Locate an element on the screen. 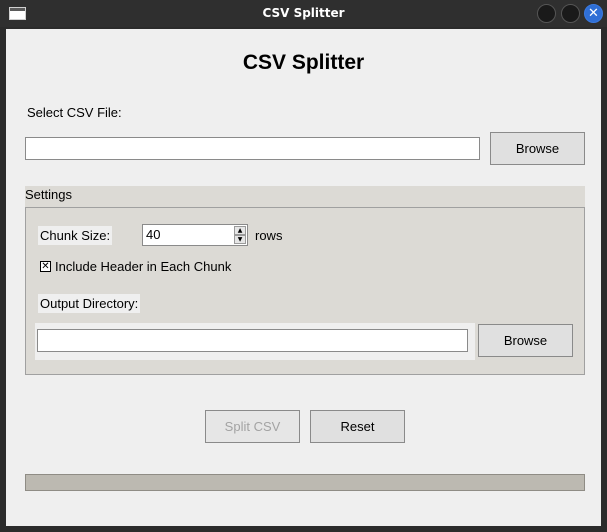 This screenshot has width=607, height=532. include-header-checkbox: ✕ is located at coordinates (45, 266).